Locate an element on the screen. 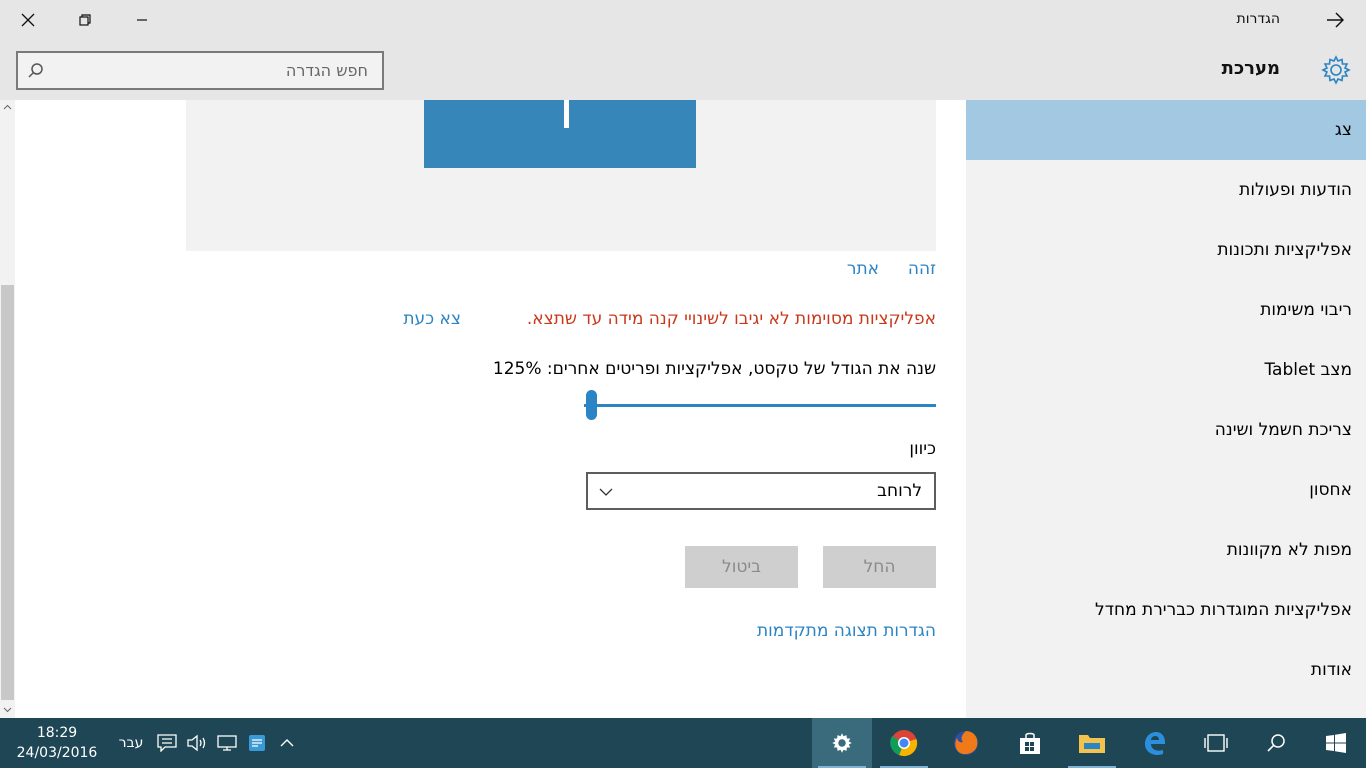 The image size is (1366, 768). back-button is located at coordinates (1335, 20).